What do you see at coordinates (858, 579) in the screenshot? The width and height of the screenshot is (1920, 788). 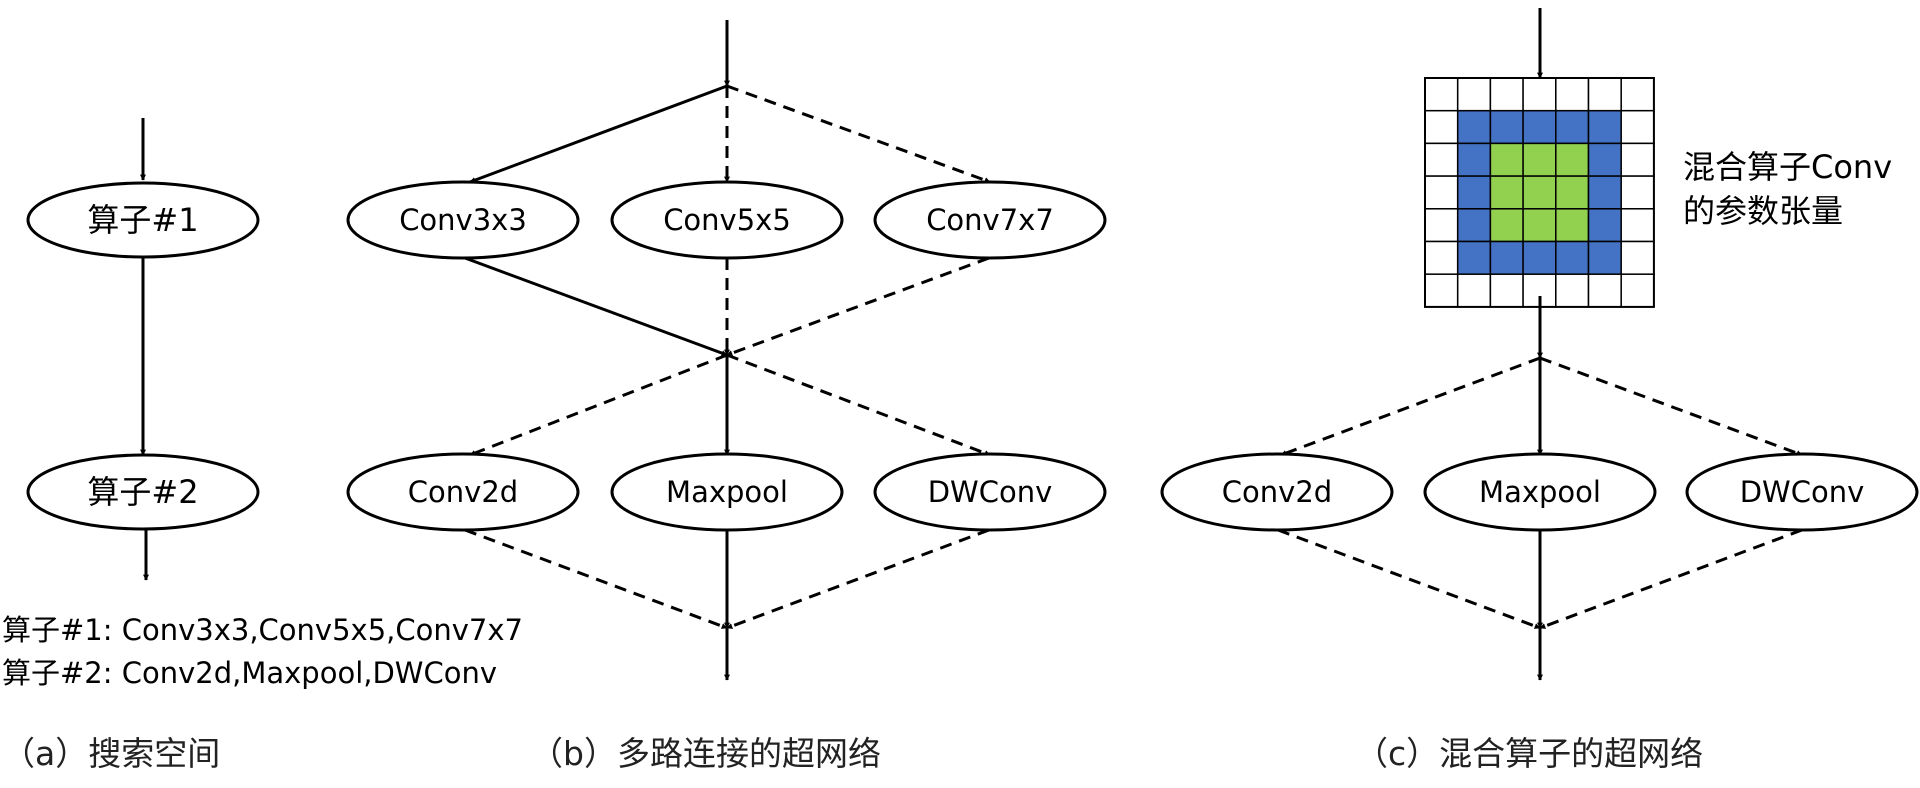 I see `panel-b-edge-dwconv-out` at bounding box center [858, 579].